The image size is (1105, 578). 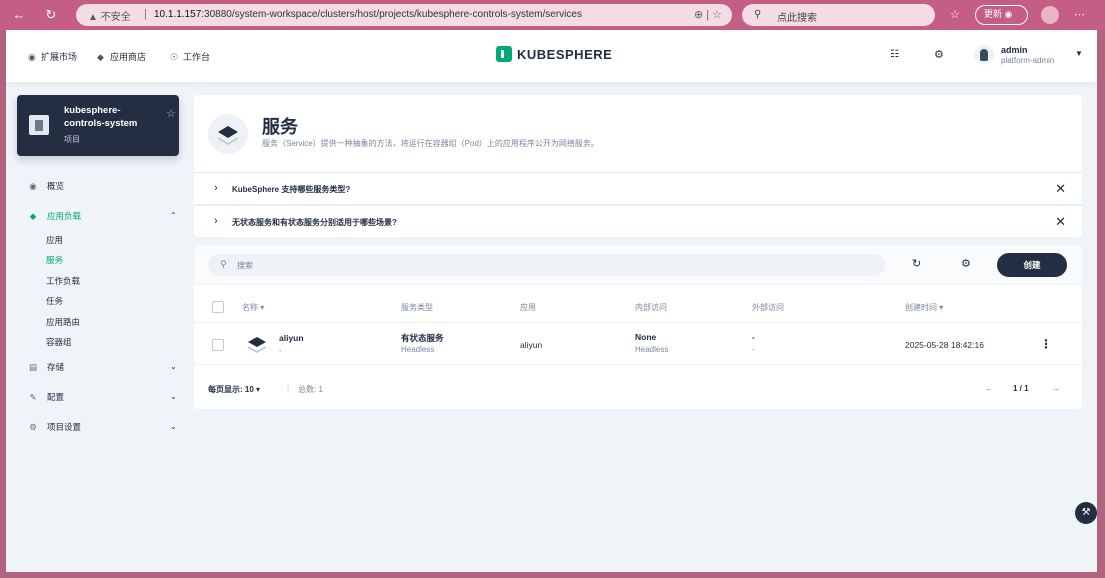 What do you see at coordinates (54, 216) in the screenshot?
I see `sidebar-item-app-workload: ◆ 应用负载` at bounding box center [54, 216].